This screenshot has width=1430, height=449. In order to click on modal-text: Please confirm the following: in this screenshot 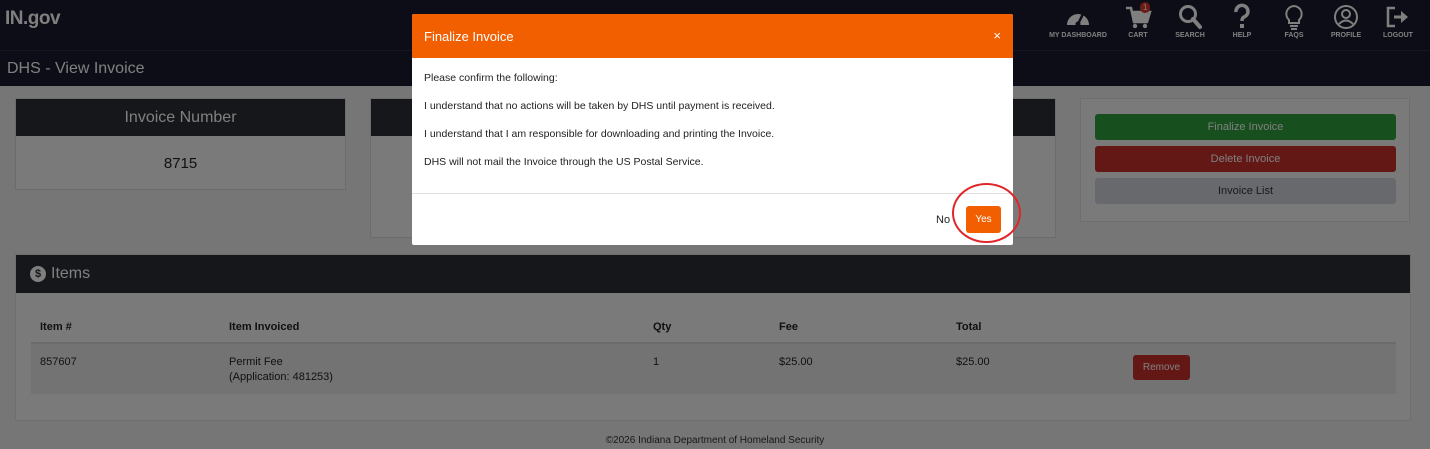, I will do `click(491, 78)`.